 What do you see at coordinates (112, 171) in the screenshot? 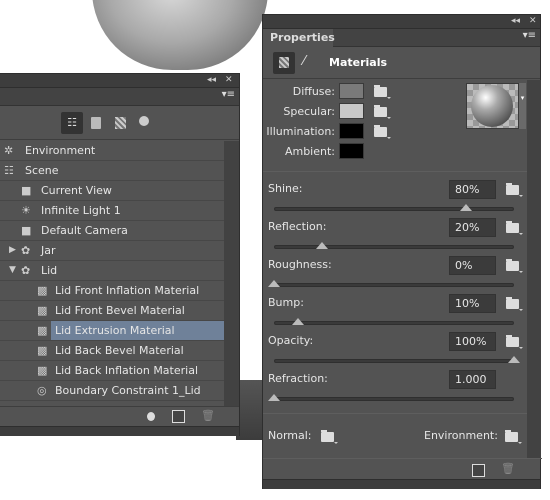
I see `tree-item: ☷ Scene` at bounding box center [112, 171].